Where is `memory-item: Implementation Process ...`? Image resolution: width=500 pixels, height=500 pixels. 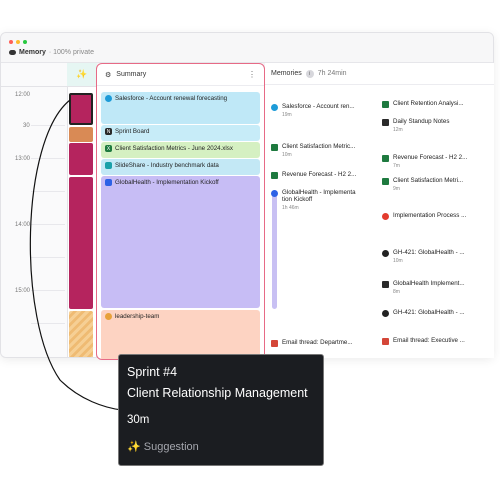 memory-item: Implementation Process ... is located at coordinates (437, 216).